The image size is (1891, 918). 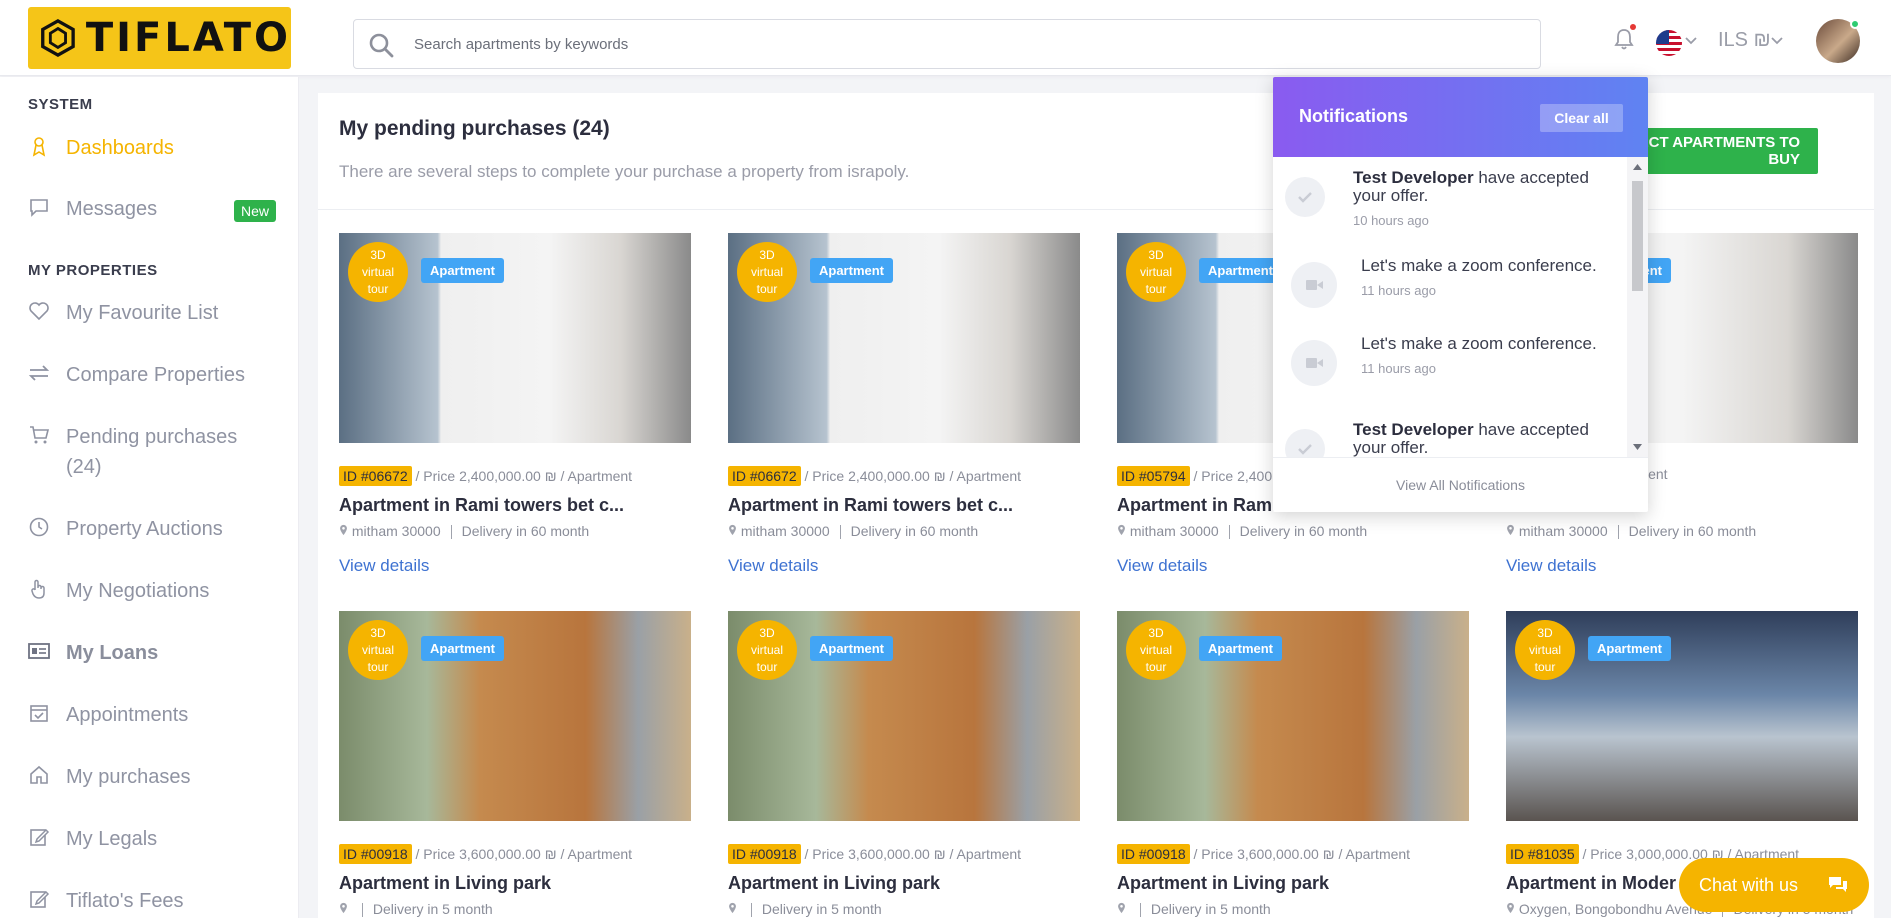 What do you see at coordinates (112, 653) in the screenshot?
I see `sidebar-item-label: My Loans` at bounding box center [112, 653].